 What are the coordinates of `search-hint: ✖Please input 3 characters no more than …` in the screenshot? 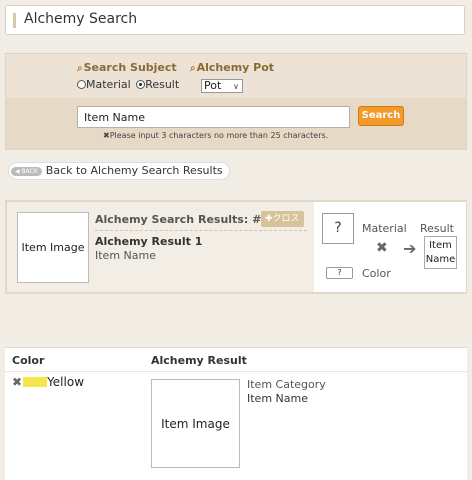 It's located at (216, 135).